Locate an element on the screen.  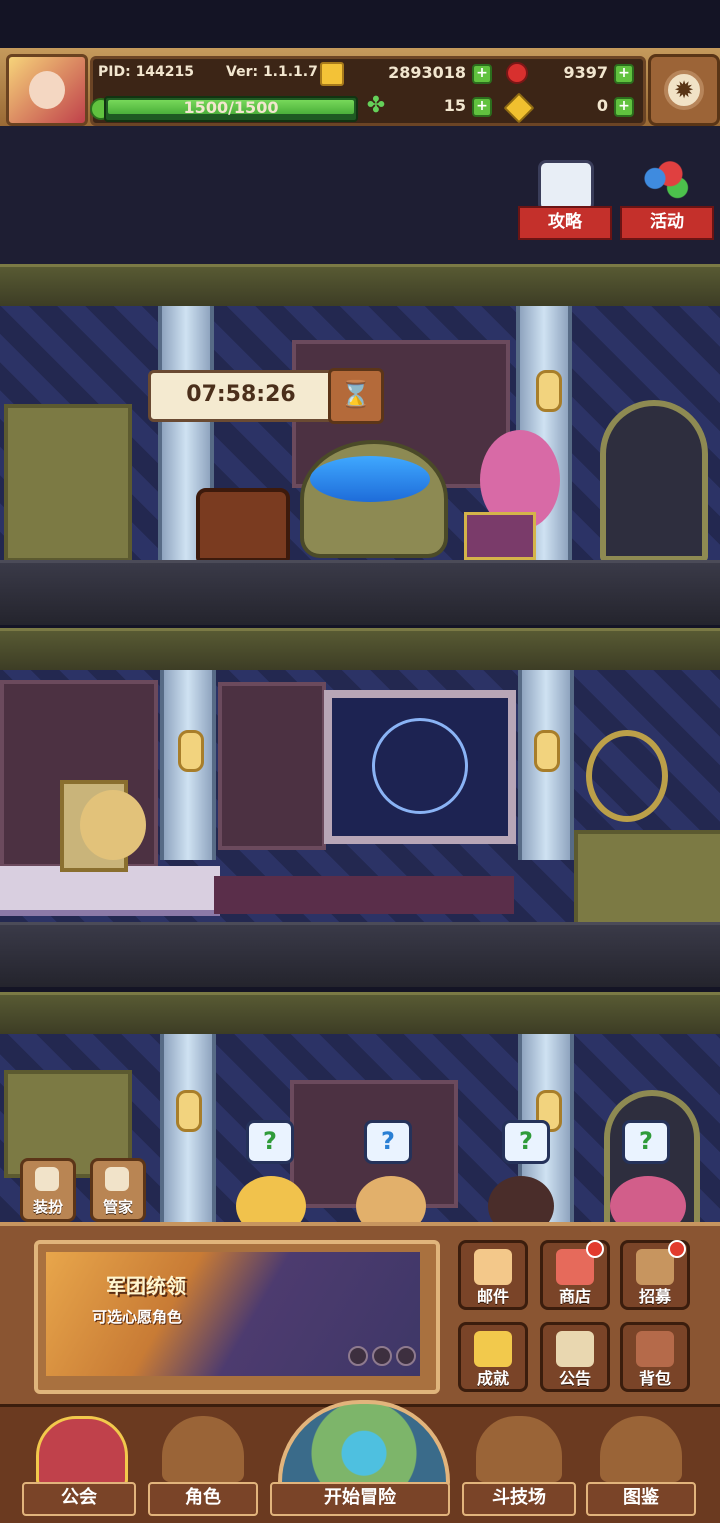
alchemy-cauldron is located at coordinates (374, 499).